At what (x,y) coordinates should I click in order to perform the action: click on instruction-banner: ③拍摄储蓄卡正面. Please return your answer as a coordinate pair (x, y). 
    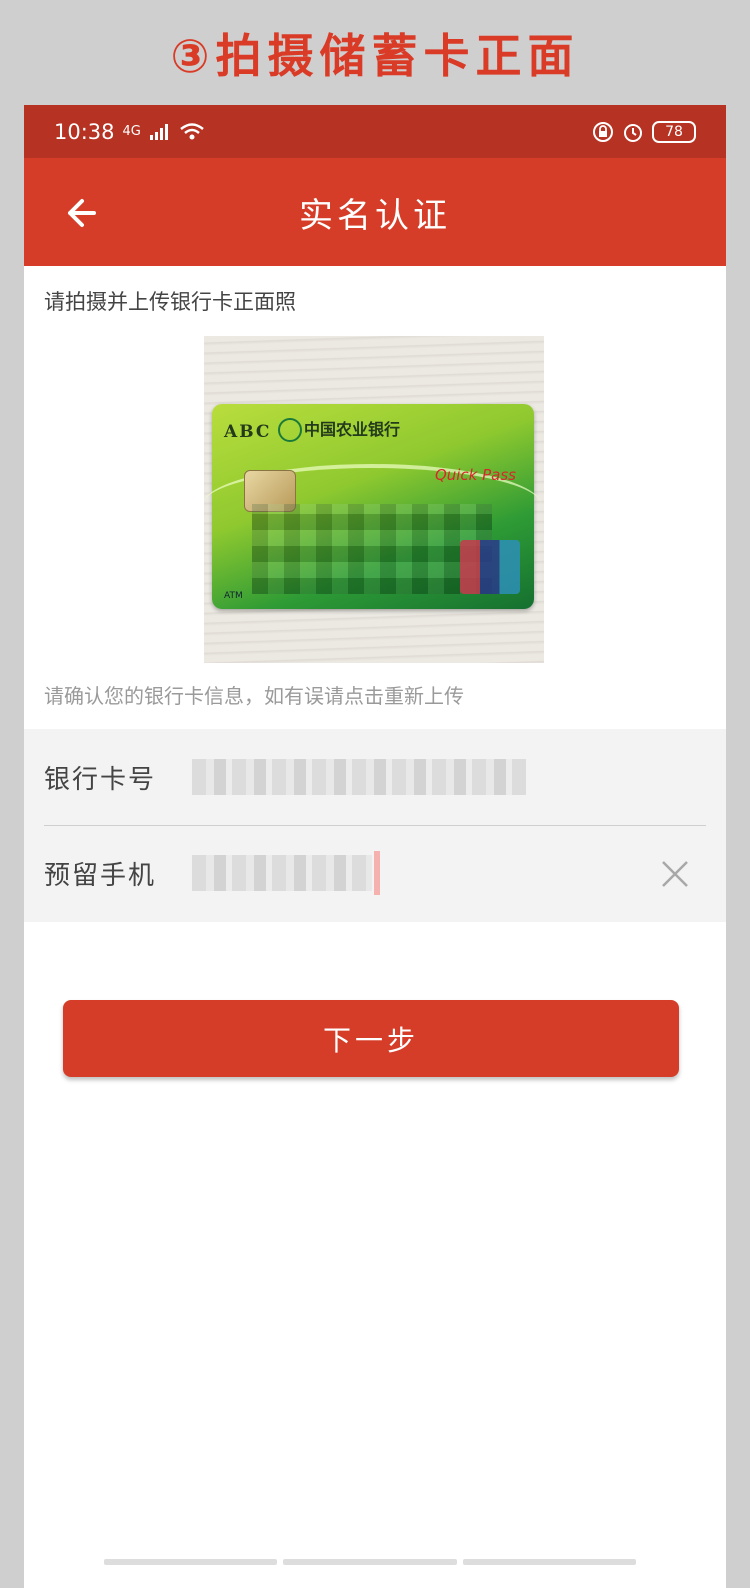
    Looking at the image, I should click on (375, 52).